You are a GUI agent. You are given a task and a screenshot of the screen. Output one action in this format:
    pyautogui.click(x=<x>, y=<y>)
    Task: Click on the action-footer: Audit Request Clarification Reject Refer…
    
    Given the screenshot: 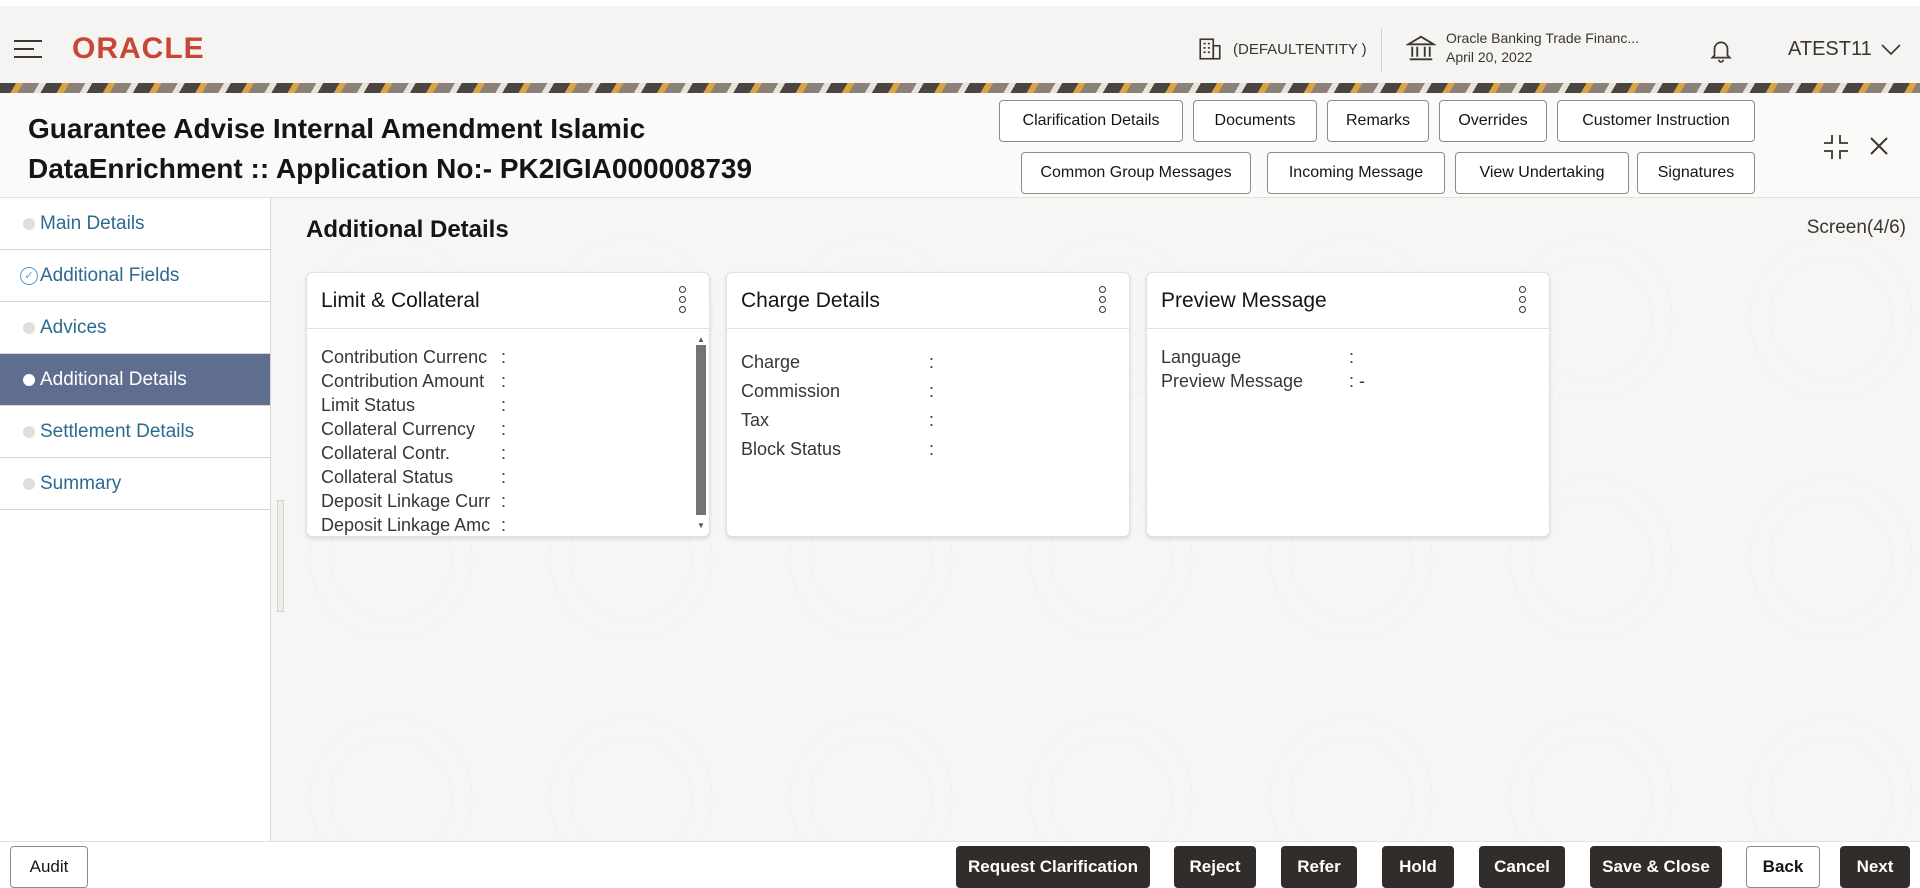 What is the action you would take?
    pyautogui.click(x=960, y=864)
    